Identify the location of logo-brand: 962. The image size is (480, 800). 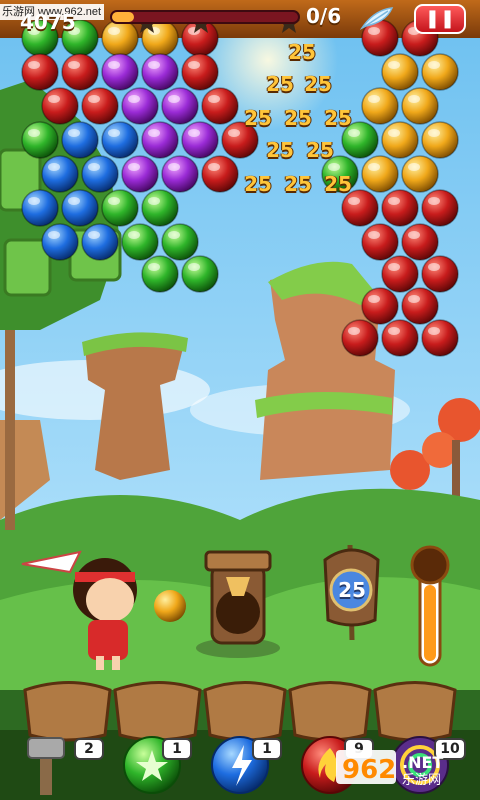
(369, 770).